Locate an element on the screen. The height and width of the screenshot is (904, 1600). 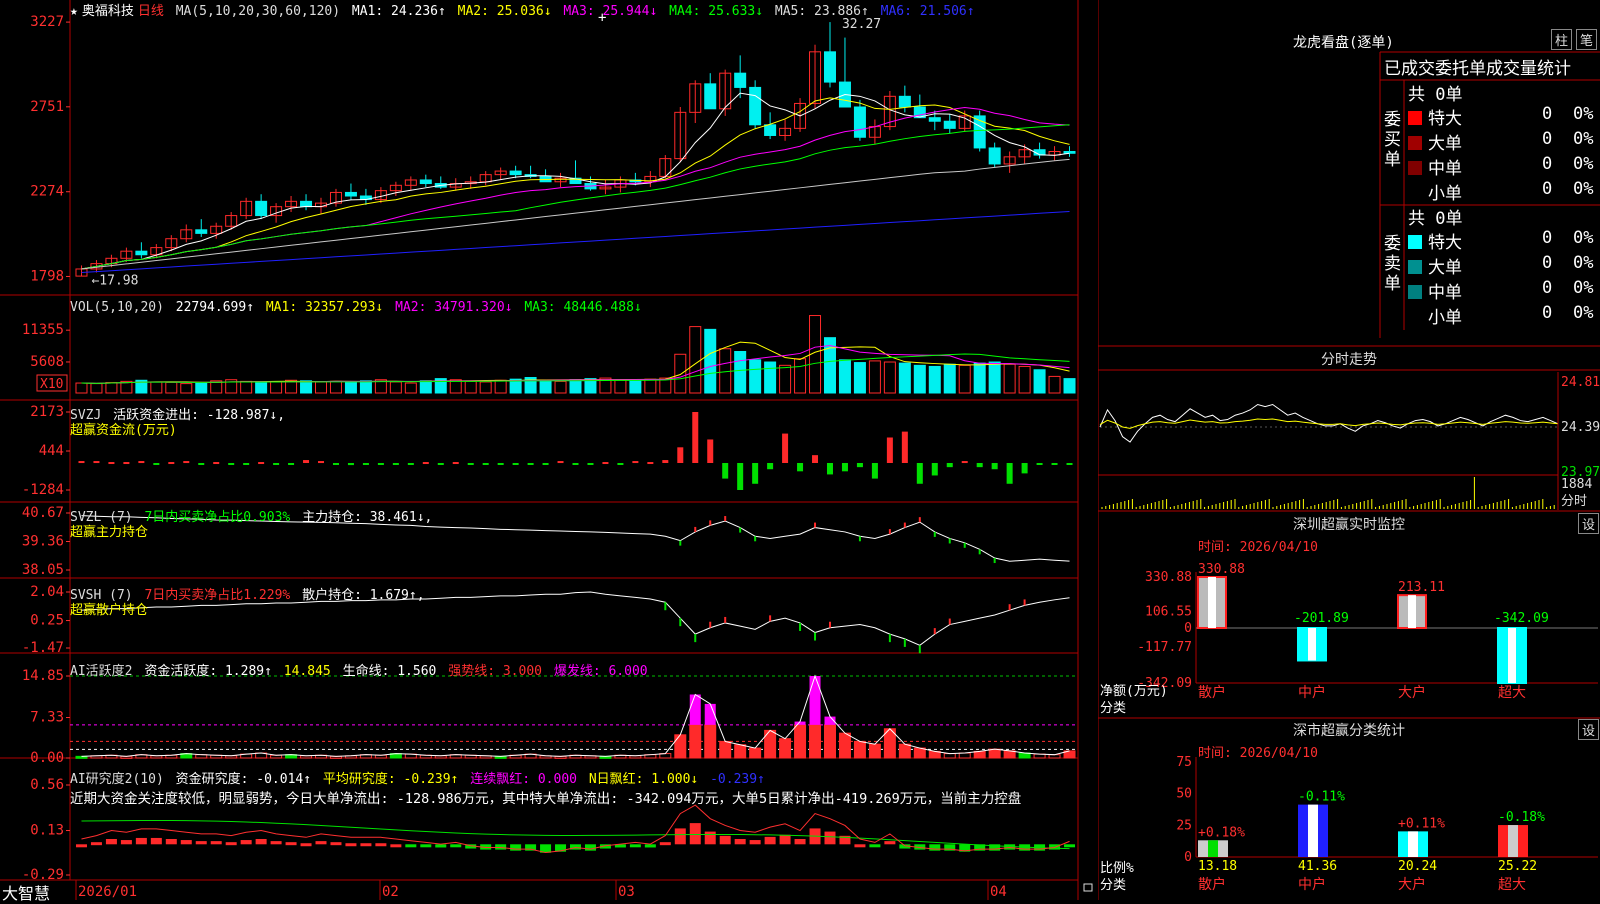
class-value-label: 20.24 is located at coordinates (1417, 866).